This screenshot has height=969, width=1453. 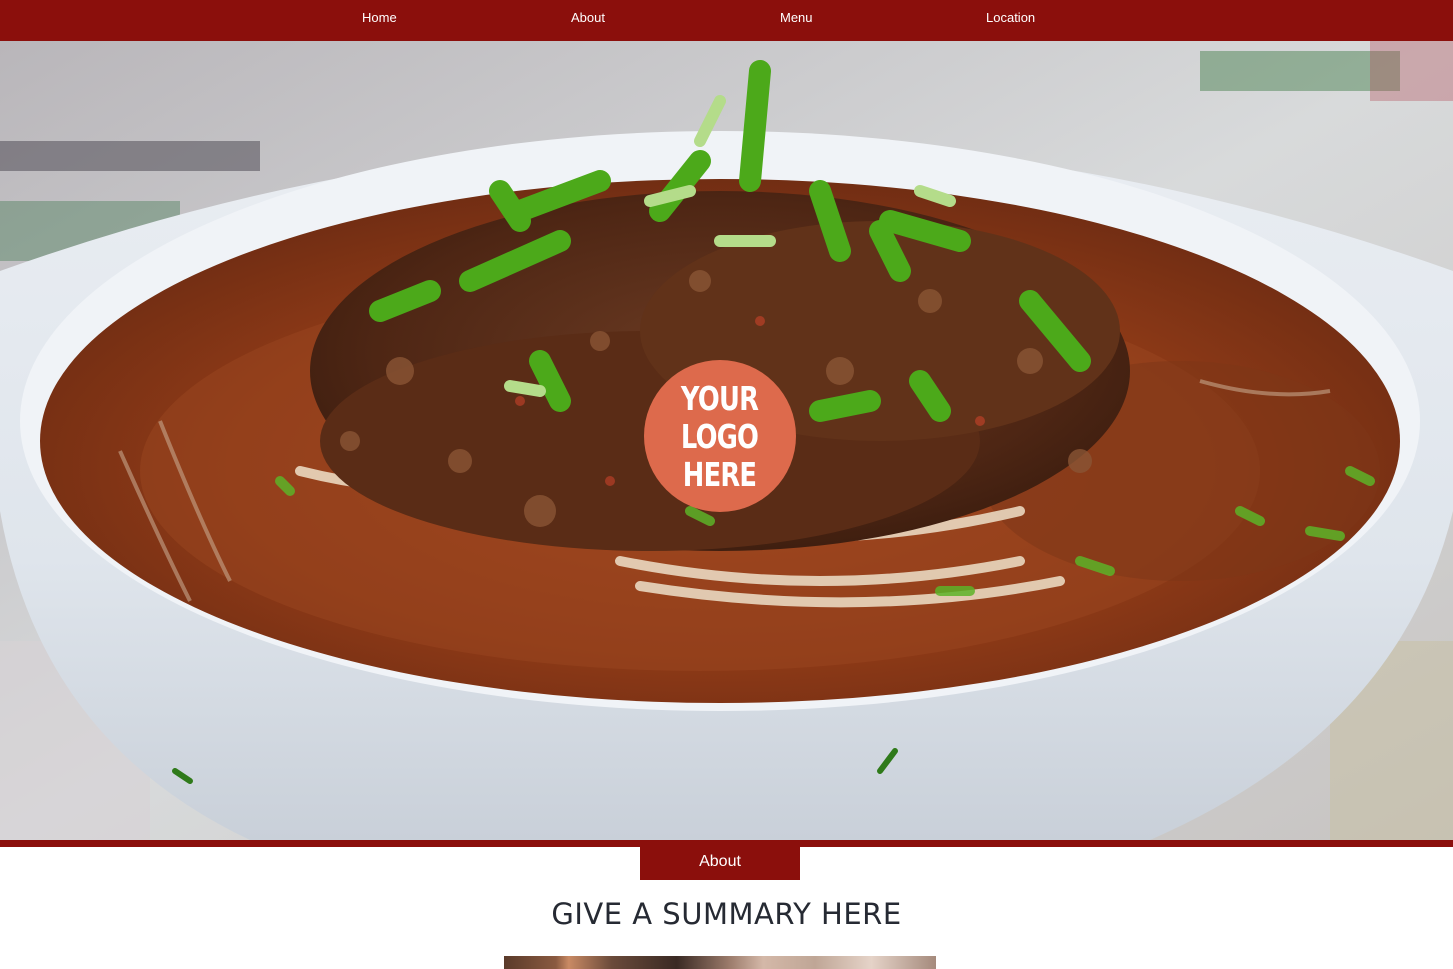 I want to click on logo-text: YOUR LOGO HERE, so click(x=720, y=436).